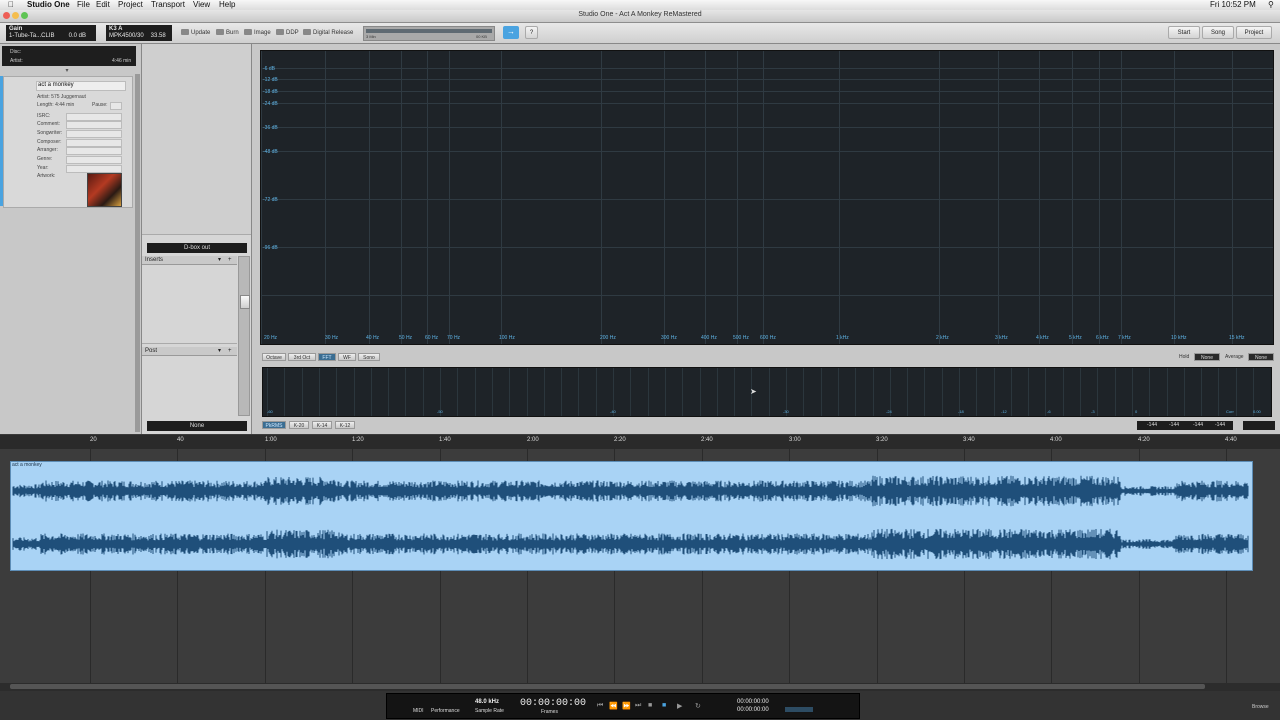  Describe the element at coordinates (94, 125) in the screenshot. I see `comment-field` at that location.